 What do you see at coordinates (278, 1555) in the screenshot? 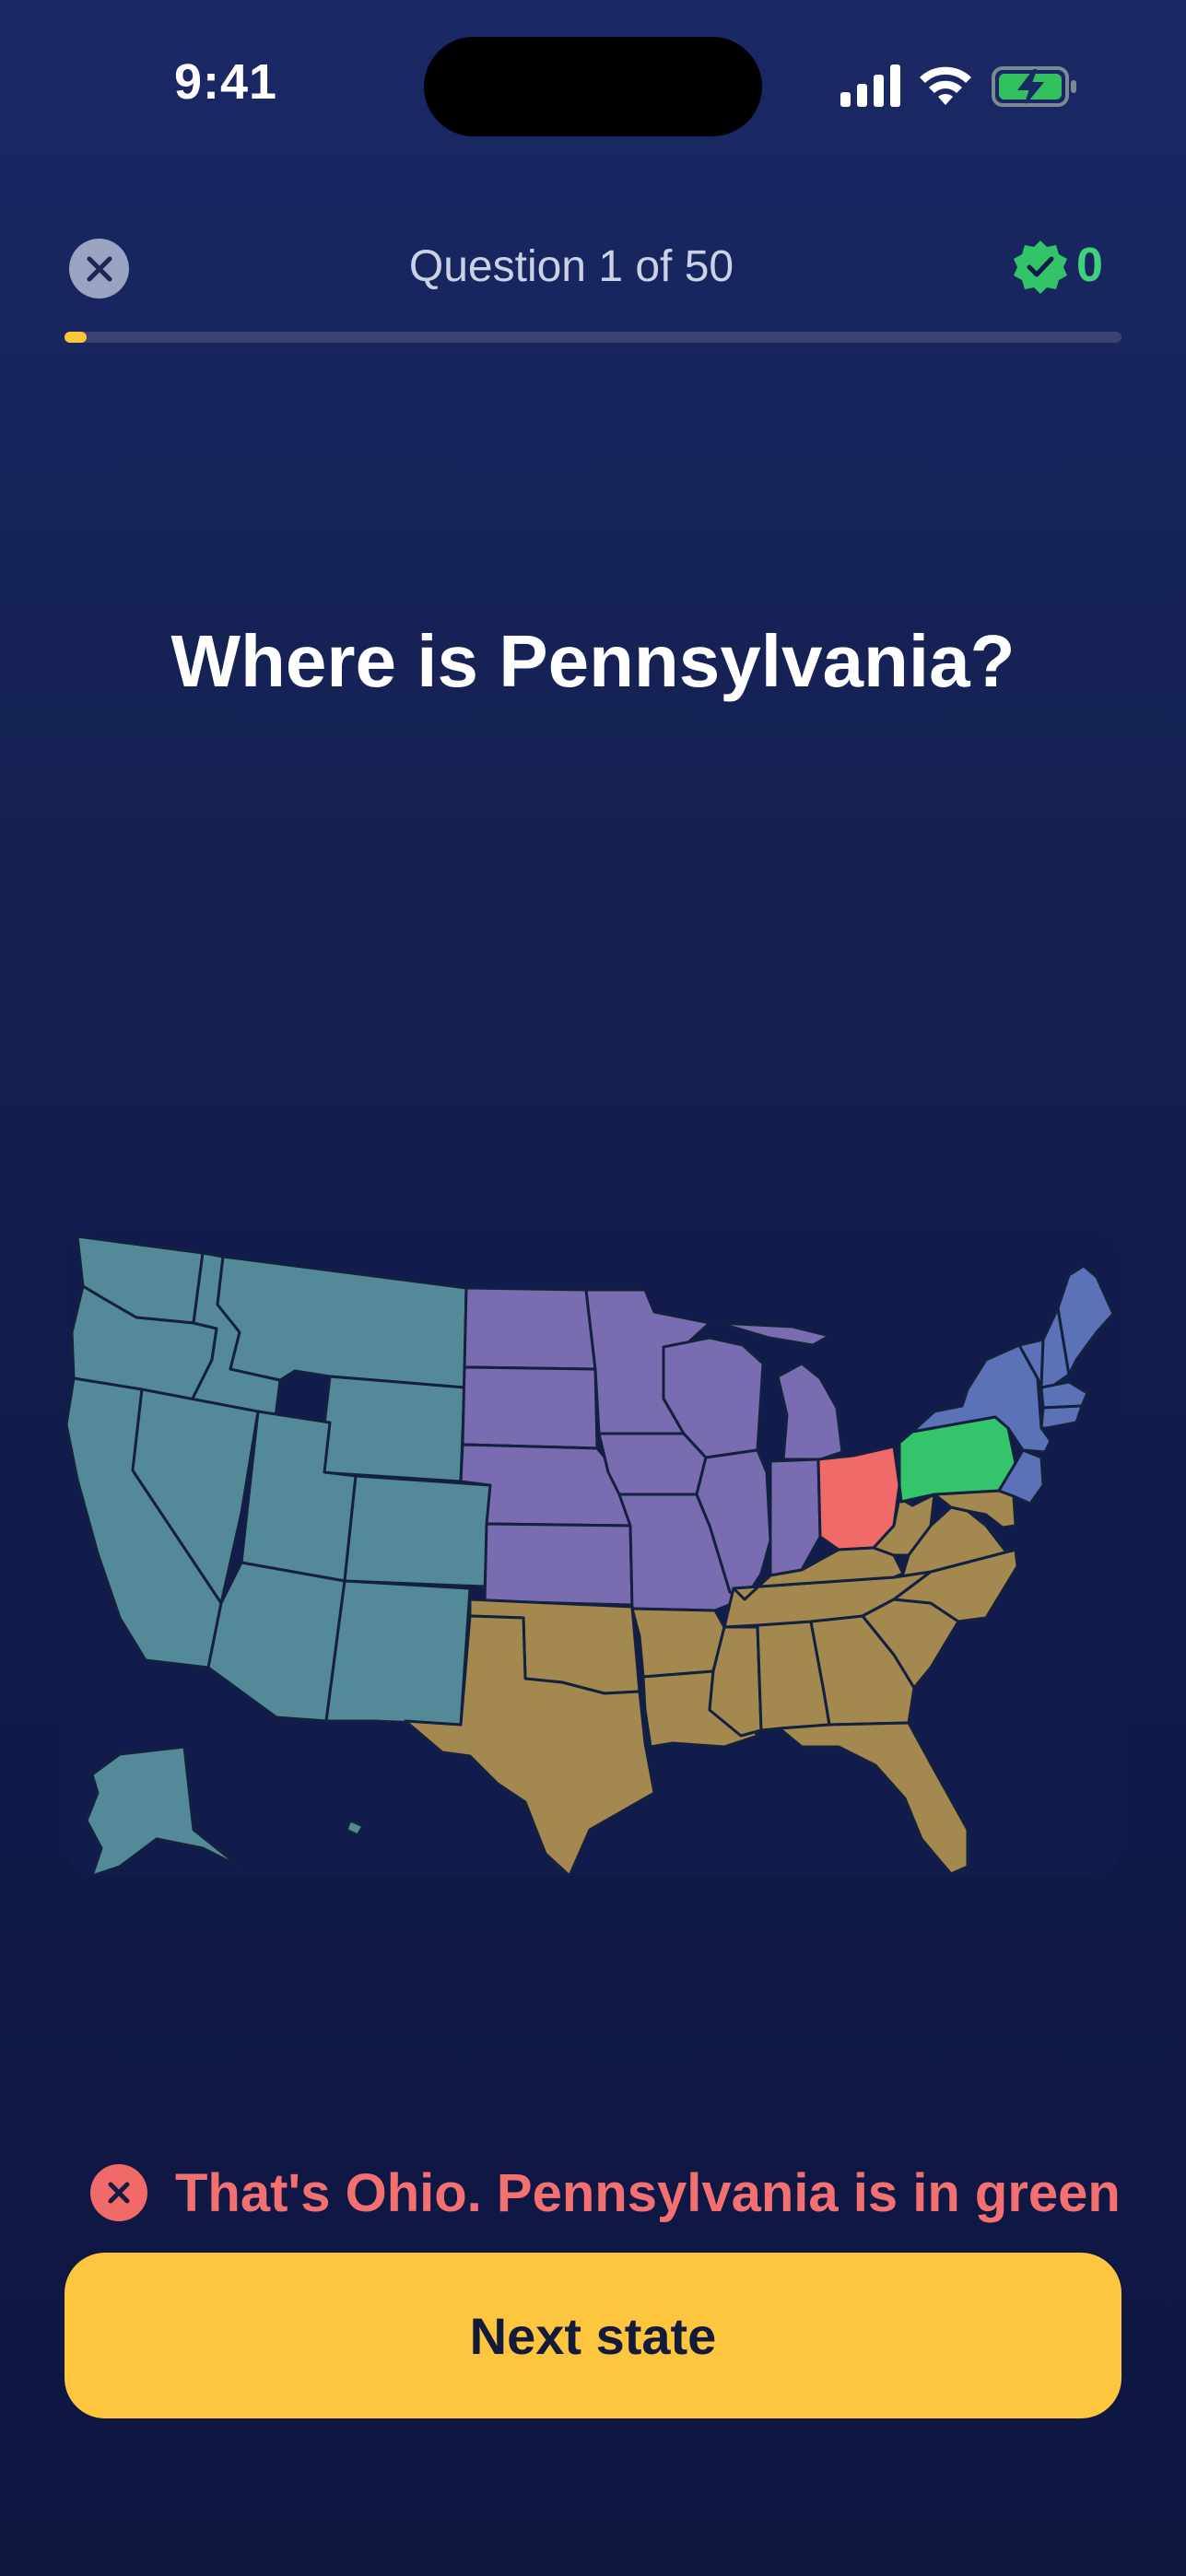
I see `region-west` at bounding box center [278, 1555].